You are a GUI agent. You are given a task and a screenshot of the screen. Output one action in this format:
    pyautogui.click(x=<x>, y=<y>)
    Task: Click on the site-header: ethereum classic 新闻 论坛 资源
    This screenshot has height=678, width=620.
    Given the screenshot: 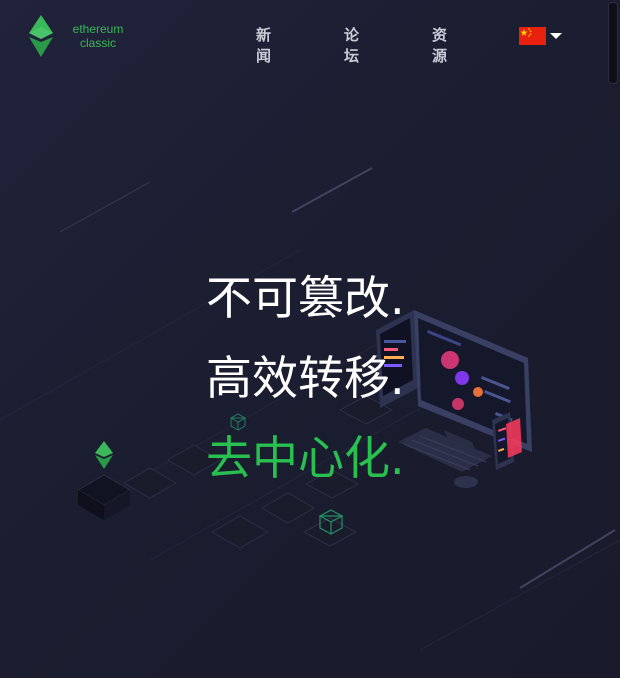 What is the action you would take?
    pyautogui.click(x=310, y=36)
    